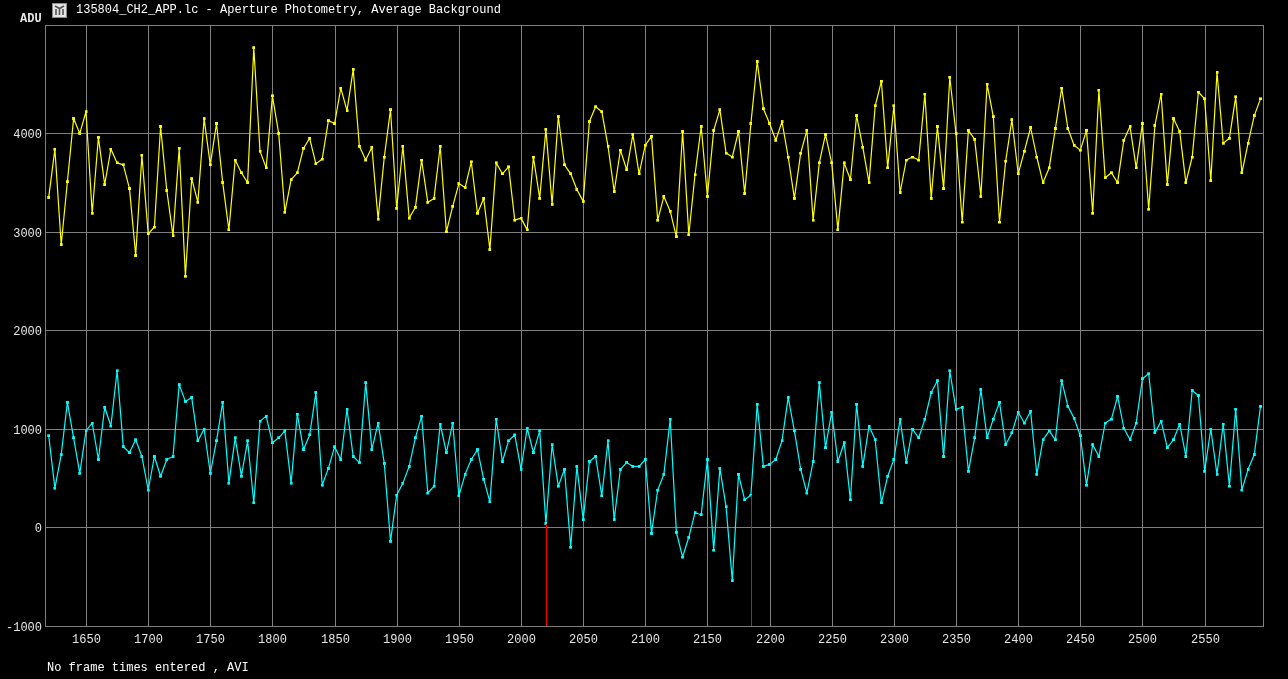 The image size is (1288, 679). I want to click on tick-label: 2300, so click(894, 640).